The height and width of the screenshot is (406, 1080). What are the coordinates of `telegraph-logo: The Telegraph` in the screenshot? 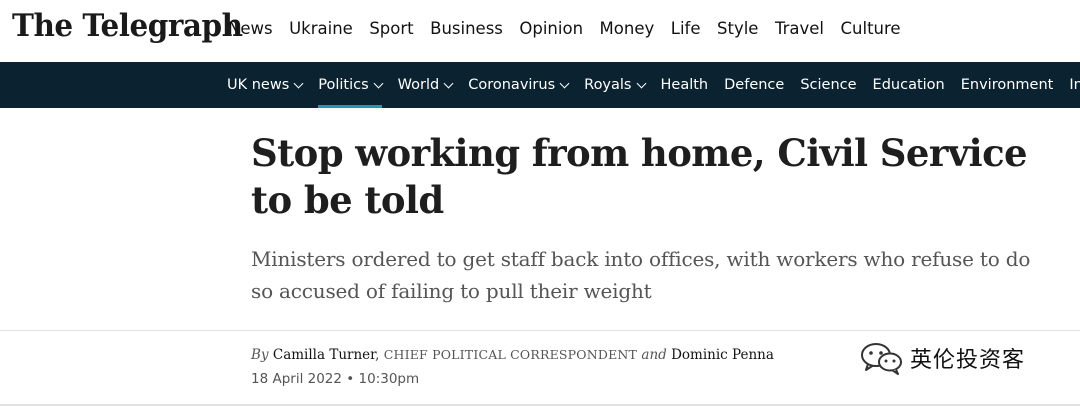 It's located at (127, 26).